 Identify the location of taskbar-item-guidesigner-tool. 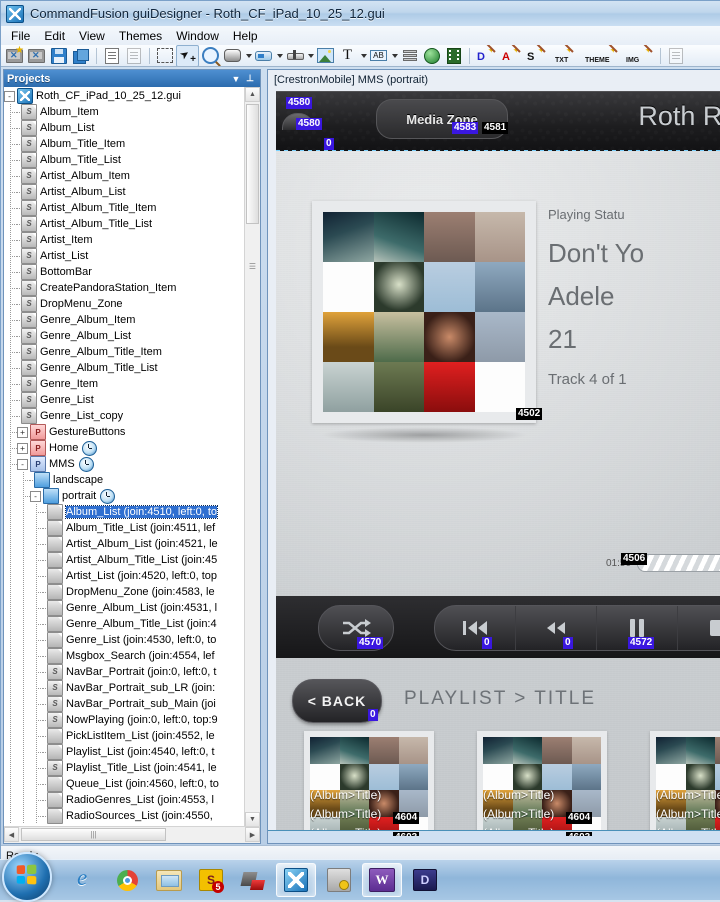
(339, 880).